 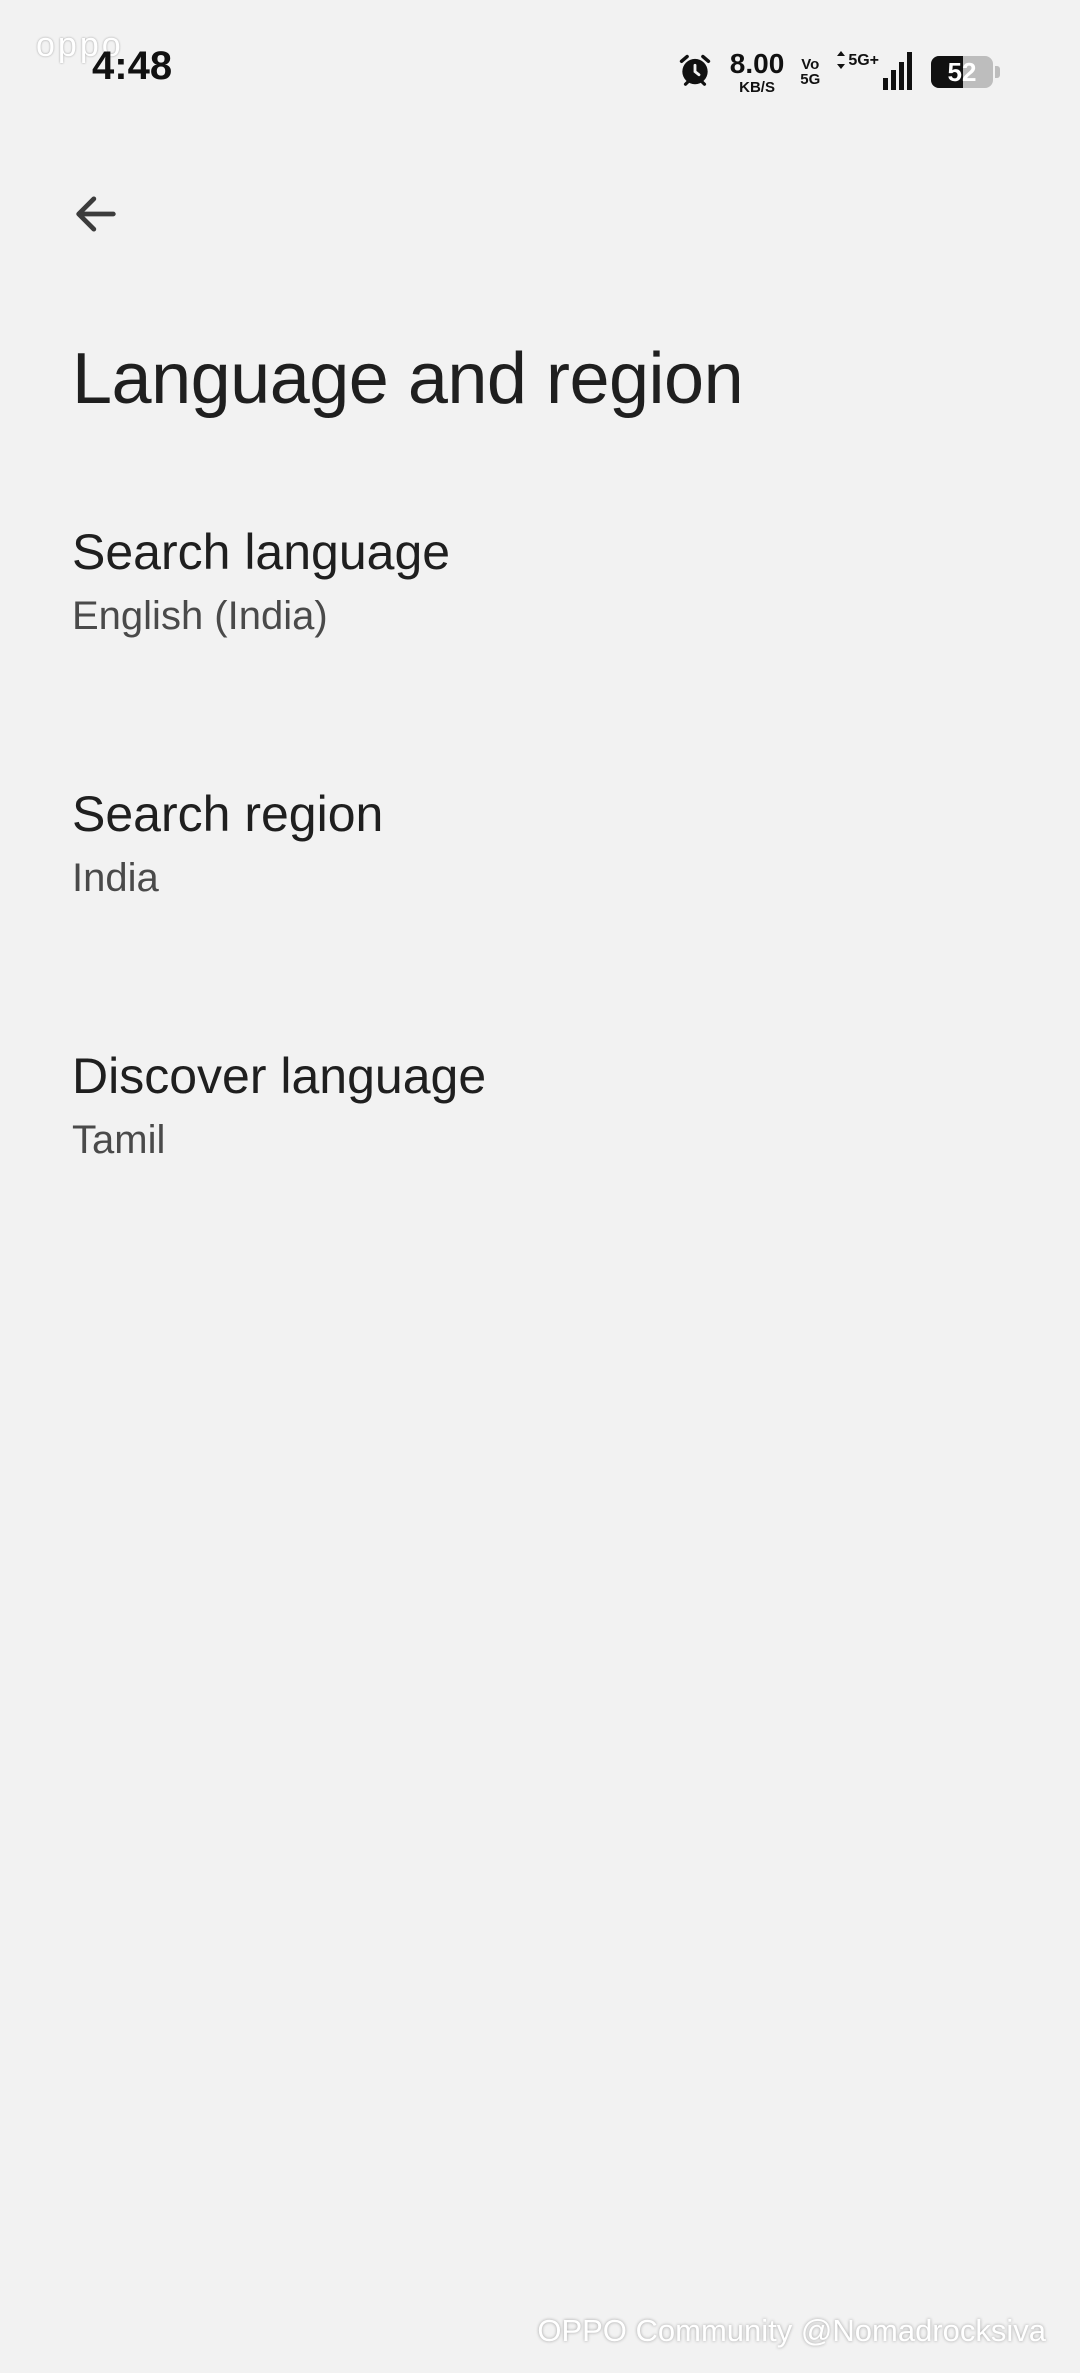 What do you see at coordinates (119, 1140) in the screenshot?
I see `setting-value: Tamil` at bounding box center [119, 1140].